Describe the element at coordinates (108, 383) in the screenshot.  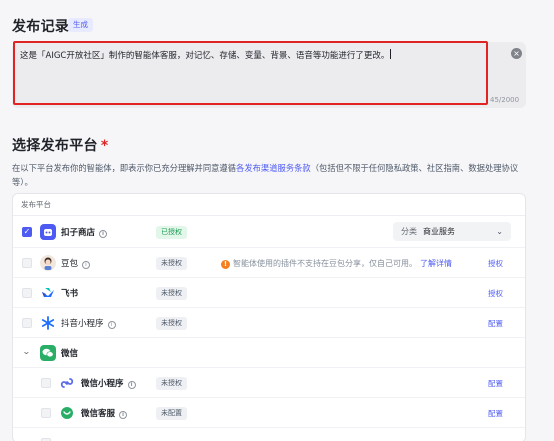
I see `platform-name-wechat-miniapp: 微信小程序 i` at that location.